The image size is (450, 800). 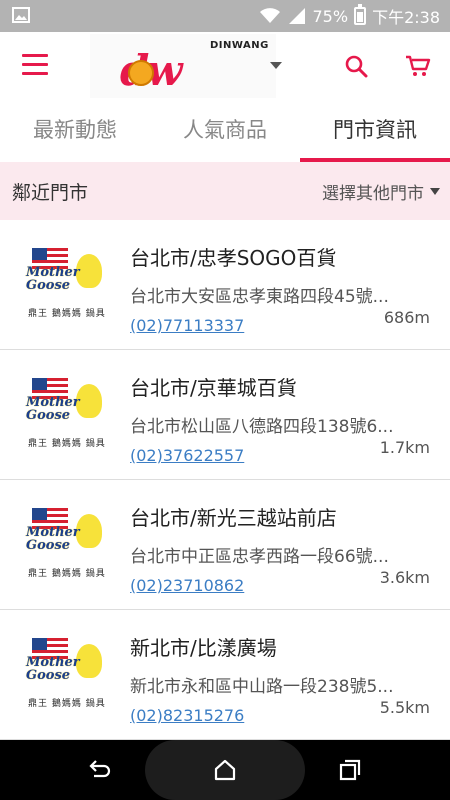 I want to click on select-other-store-button: 選擇其他門市, so click(x=381, y=191).